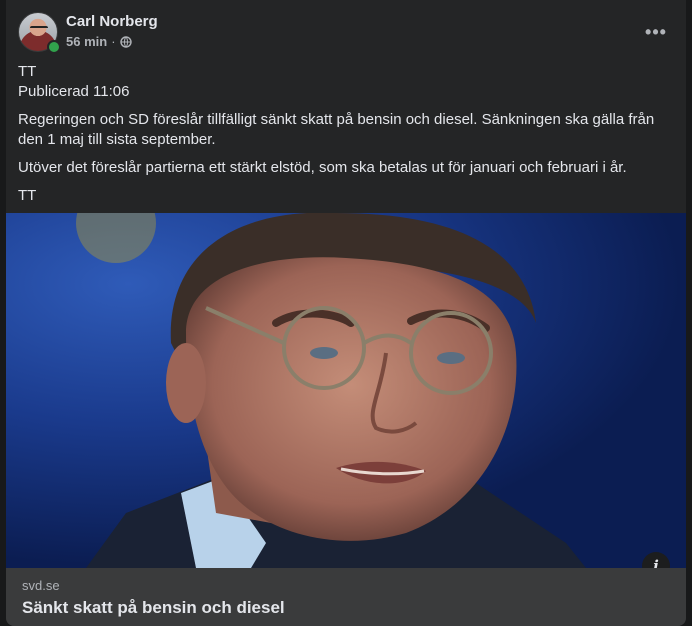 This screenshot has width=692, height=626. I want to click on more-options-button: •••, so click(656, 32).